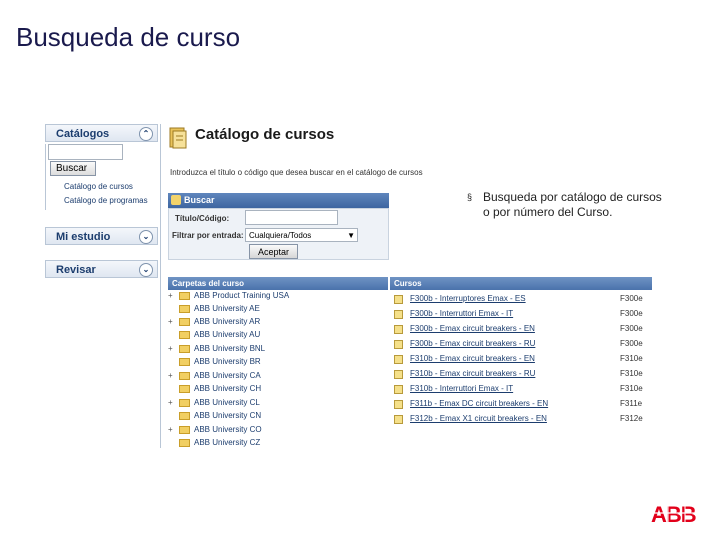 This screenshot has height=540, width=720. What do you see at coordinates (273, 251) in the screenshot?
I see `accept-button: Aceptar` at bounding box center [273, 251].